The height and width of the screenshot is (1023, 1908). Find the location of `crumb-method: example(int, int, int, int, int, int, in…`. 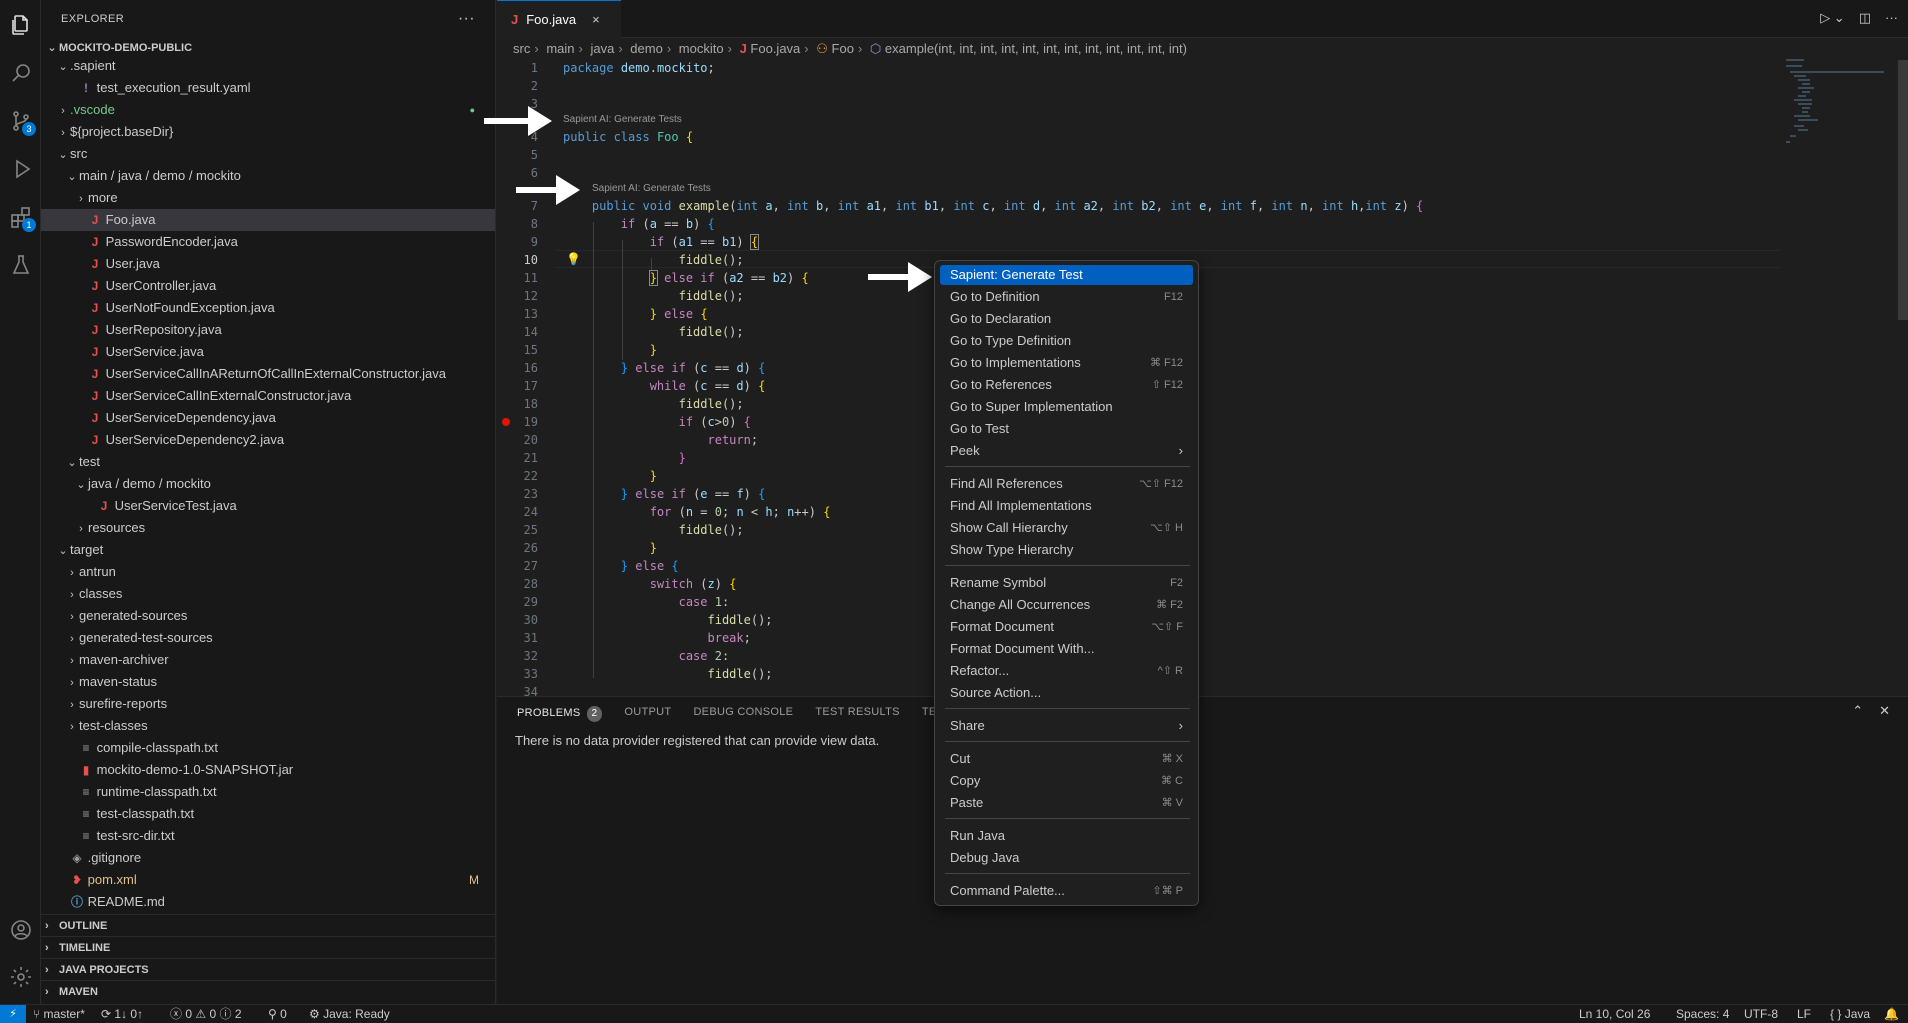

crumb-method: example(int, int, int, int, int, int, in… is located at coordinates (1036, 48).